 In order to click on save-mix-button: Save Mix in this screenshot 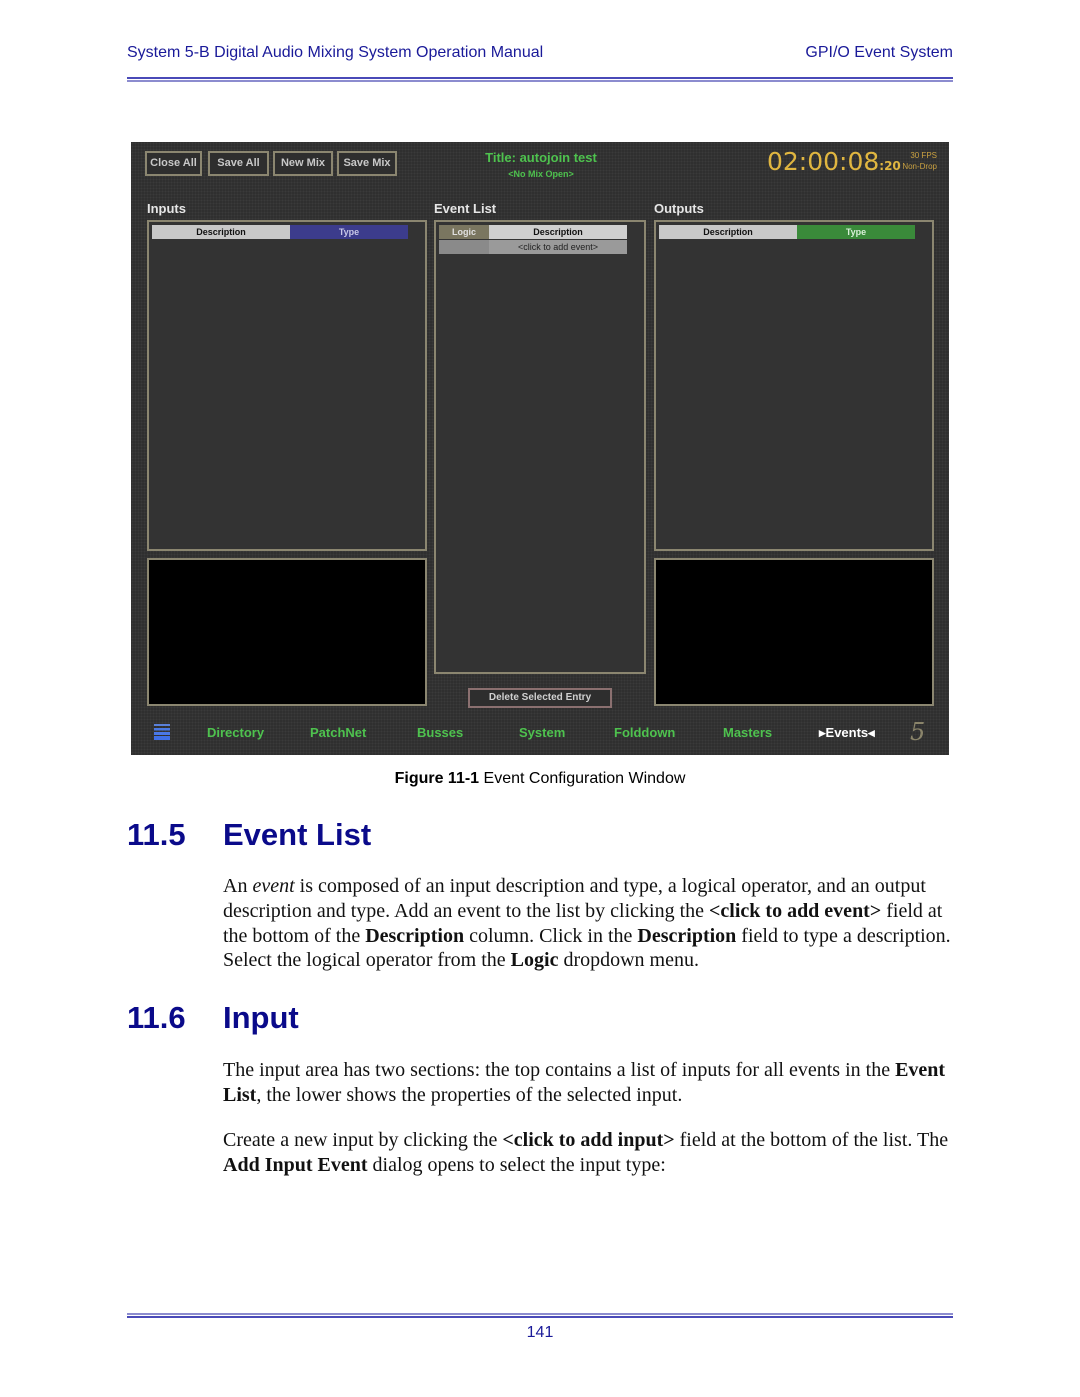, I will do `click(367, 163)`.